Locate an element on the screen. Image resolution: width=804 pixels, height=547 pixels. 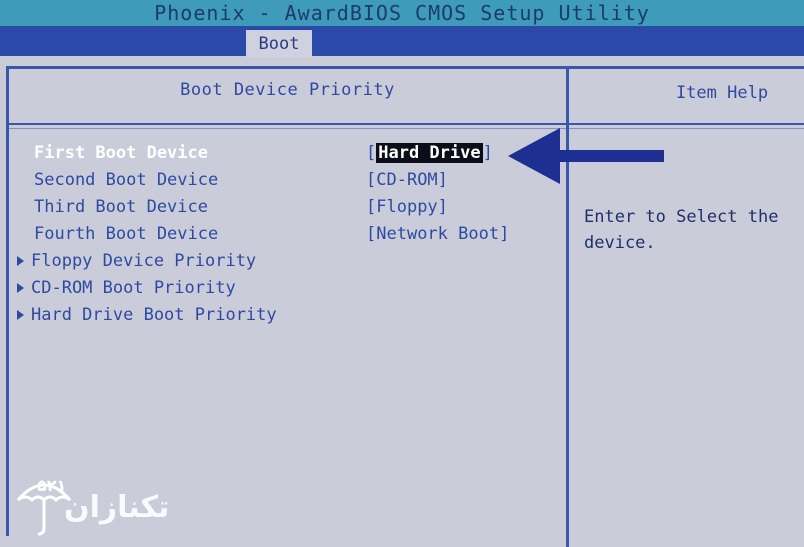
submenu-hard-drive-boot-priority: Hard Drive Boot Priority is located at coordinates (147, 315).